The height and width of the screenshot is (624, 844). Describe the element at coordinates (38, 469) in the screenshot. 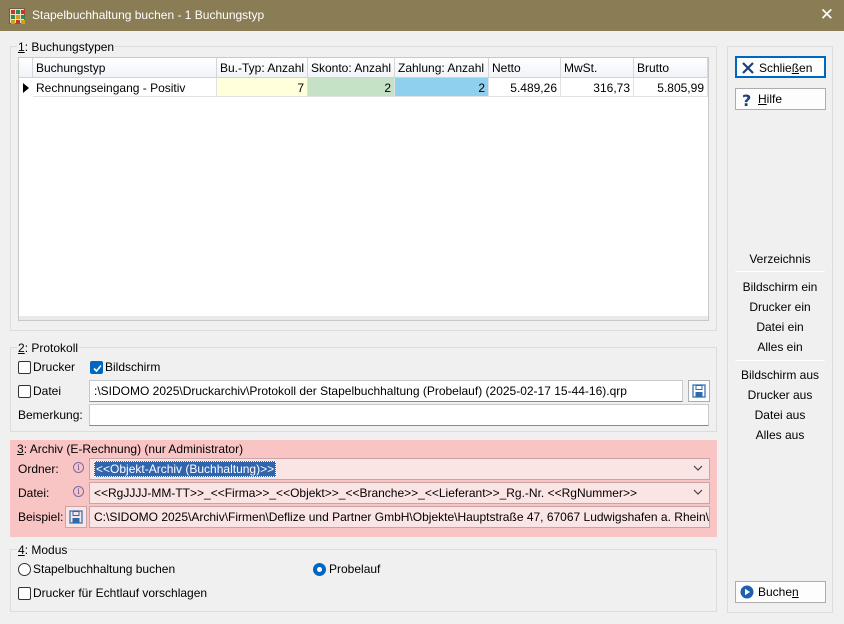

I see `ordner-label: Ordner:` at that location.